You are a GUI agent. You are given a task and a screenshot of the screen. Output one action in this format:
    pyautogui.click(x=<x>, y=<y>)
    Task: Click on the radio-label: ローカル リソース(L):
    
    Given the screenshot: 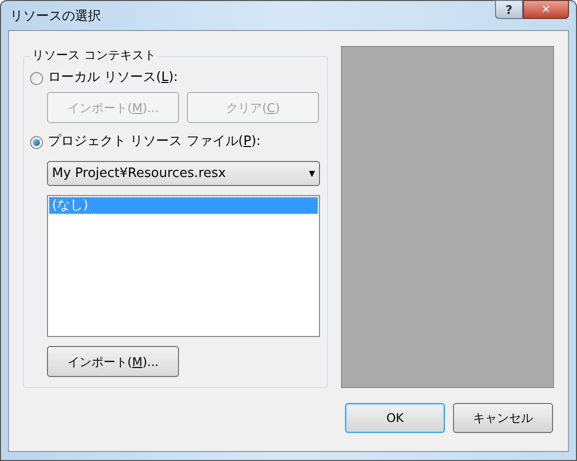 What is the action you would take?
    pyautogui.click(x=113, y=78)
    